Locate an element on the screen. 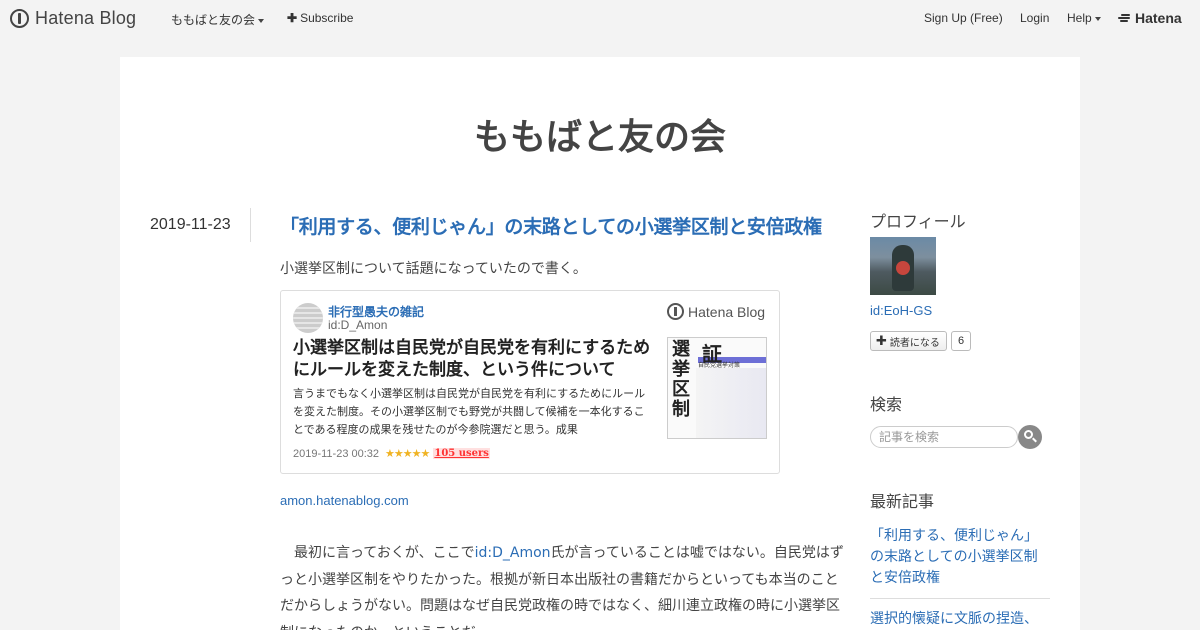 This screenshot has height=630, width=1200. embed-meta: 2019-11-23 00:32 ★★★★★ 105 users is located at coordinates (391, 453).